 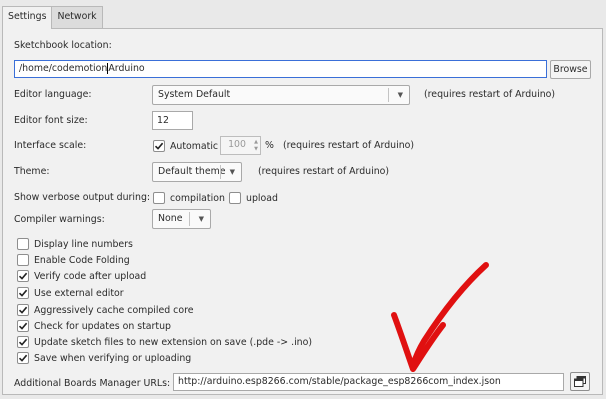 I want to click on tab-network: Network, so click(x=77, y=17).